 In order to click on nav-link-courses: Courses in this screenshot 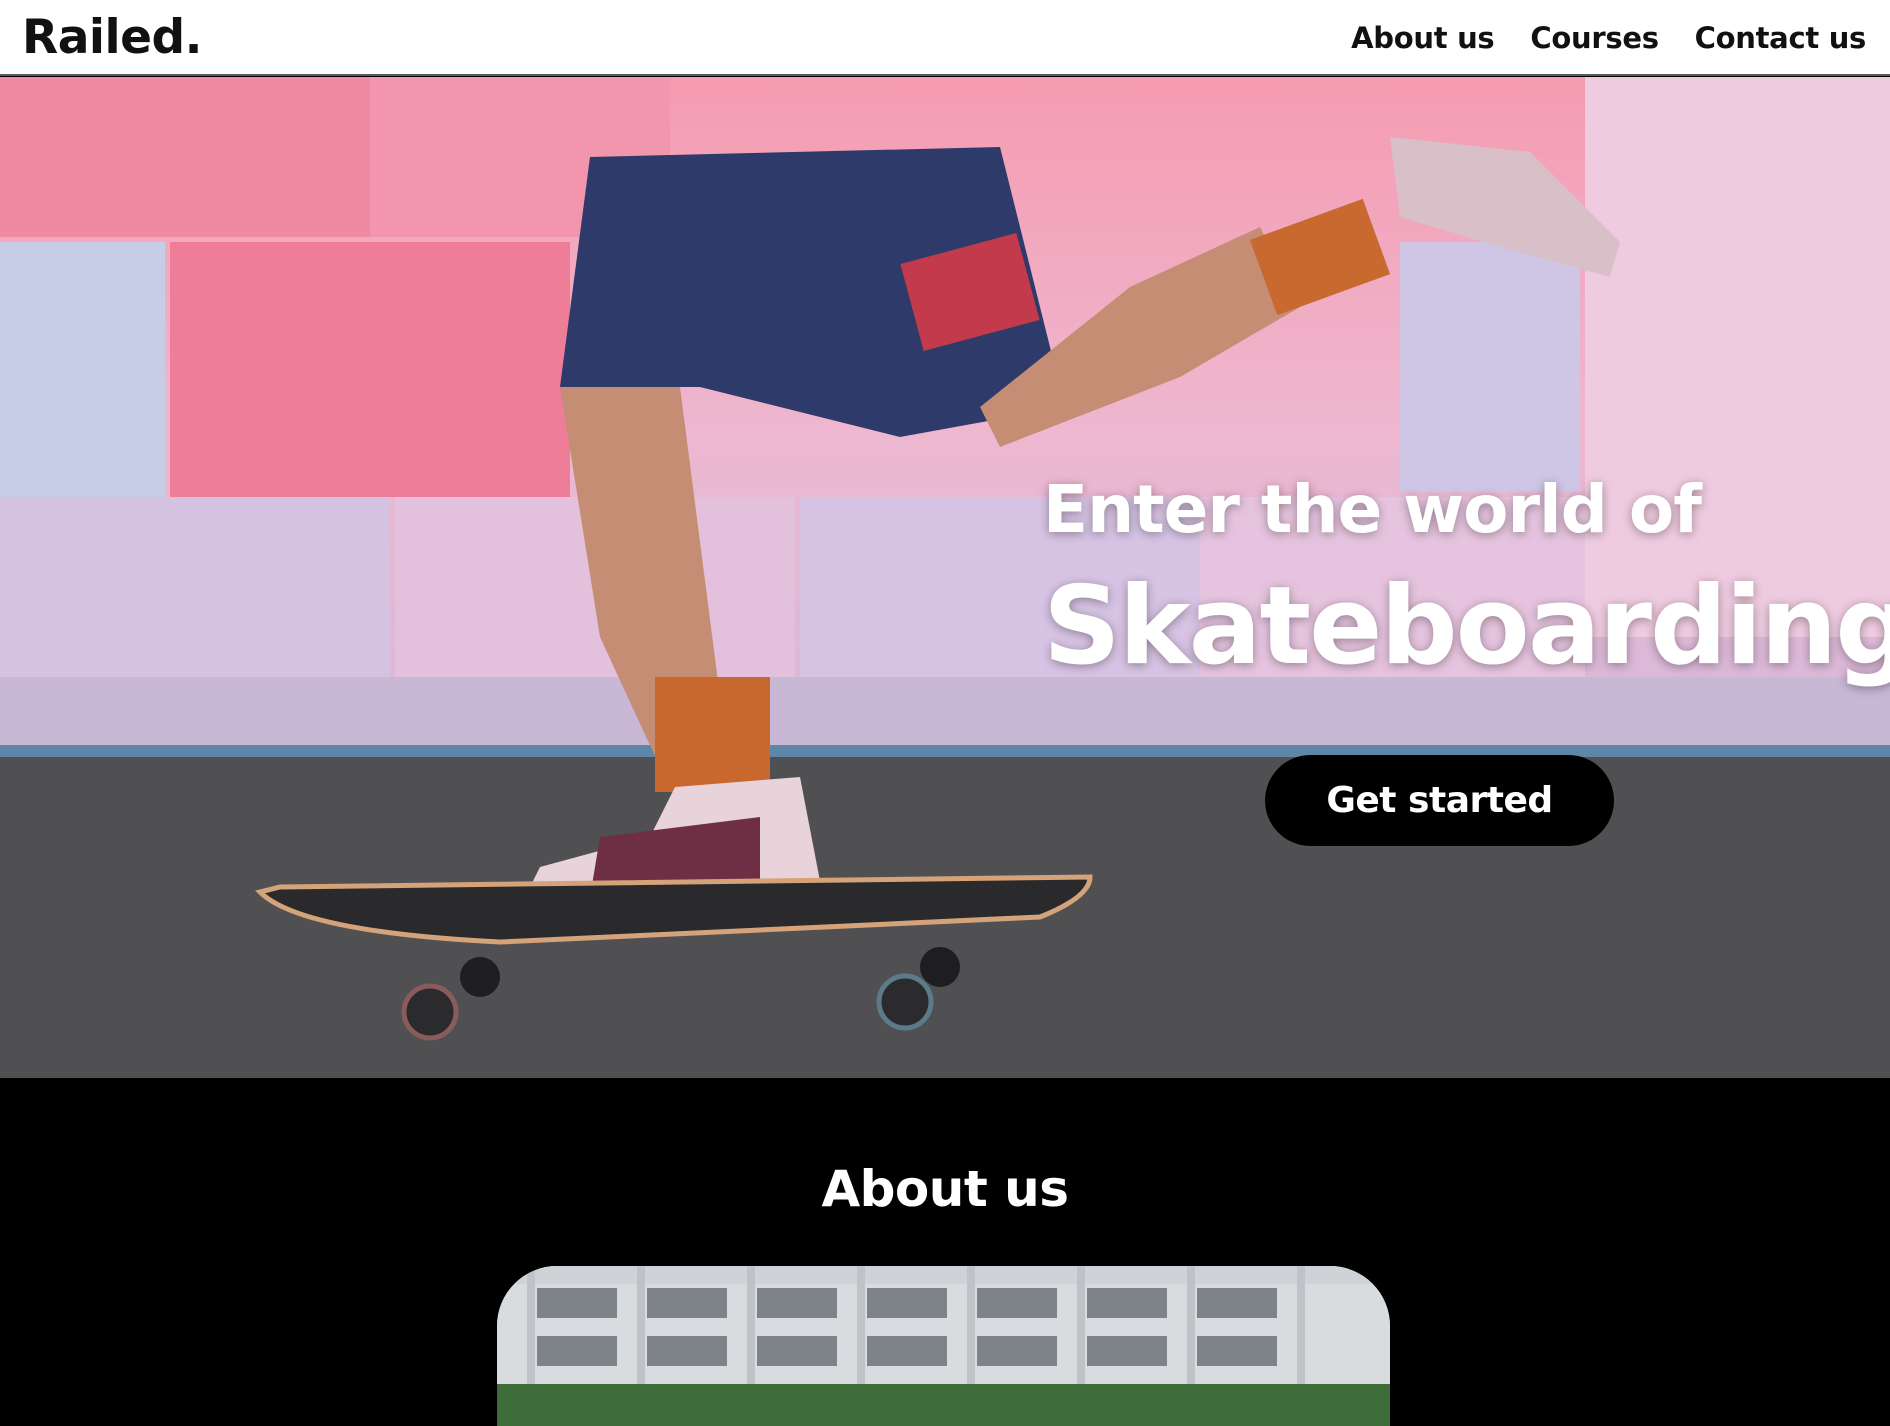, I will do `click(1594, 38)`.